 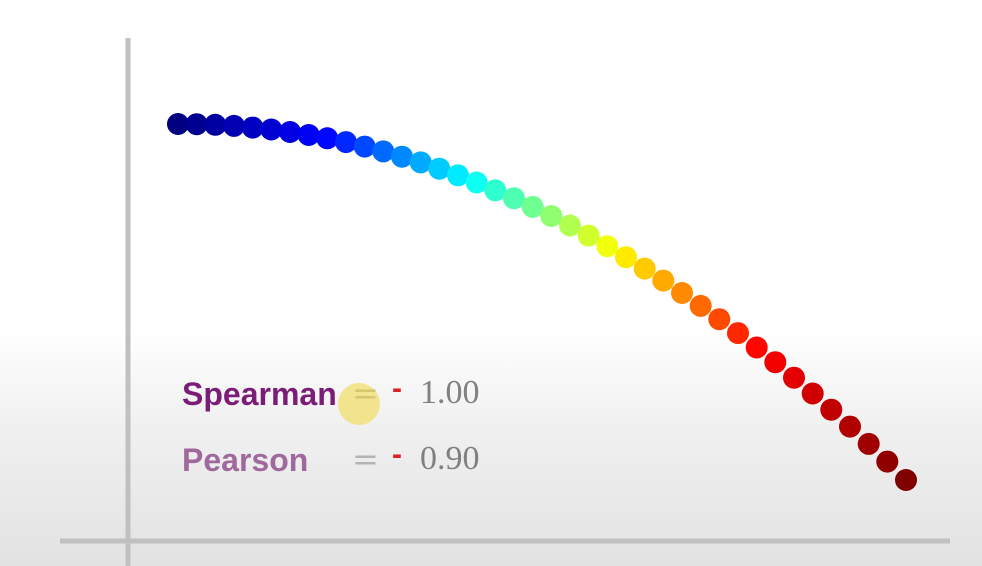 What do you see at coordinates (259, 394) in the screenshot?
I see `spearman-label: Spearman` at bounding box center [259, 394].